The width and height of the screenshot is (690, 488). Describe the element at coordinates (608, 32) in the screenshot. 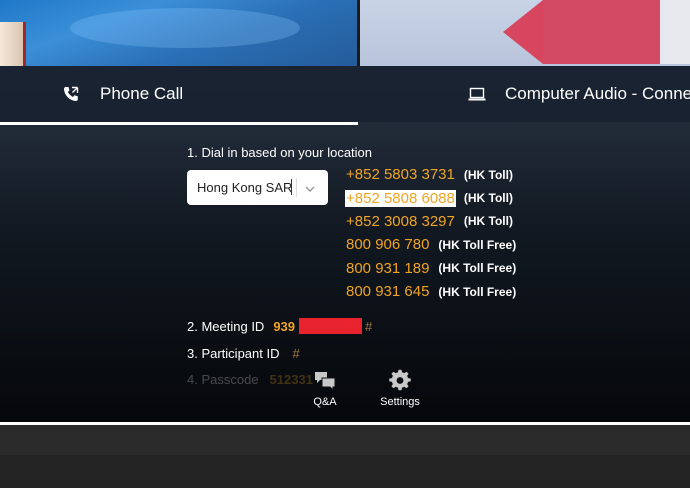

I see `video-graphic-block` at that location.